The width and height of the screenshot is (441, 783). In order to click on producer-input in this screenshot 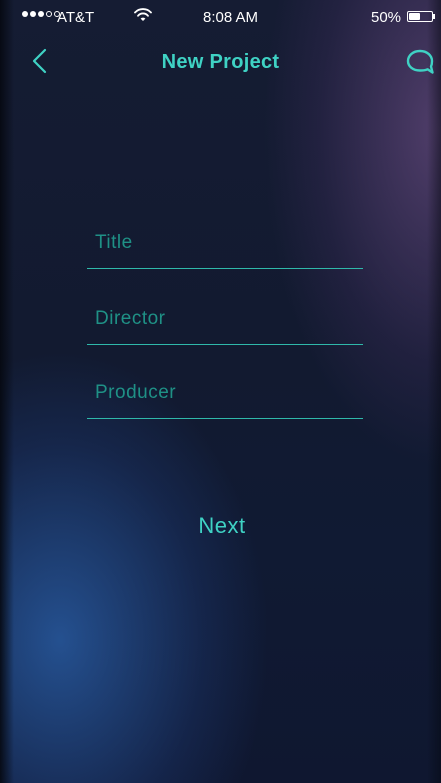, I will do `click(225, 393)`.